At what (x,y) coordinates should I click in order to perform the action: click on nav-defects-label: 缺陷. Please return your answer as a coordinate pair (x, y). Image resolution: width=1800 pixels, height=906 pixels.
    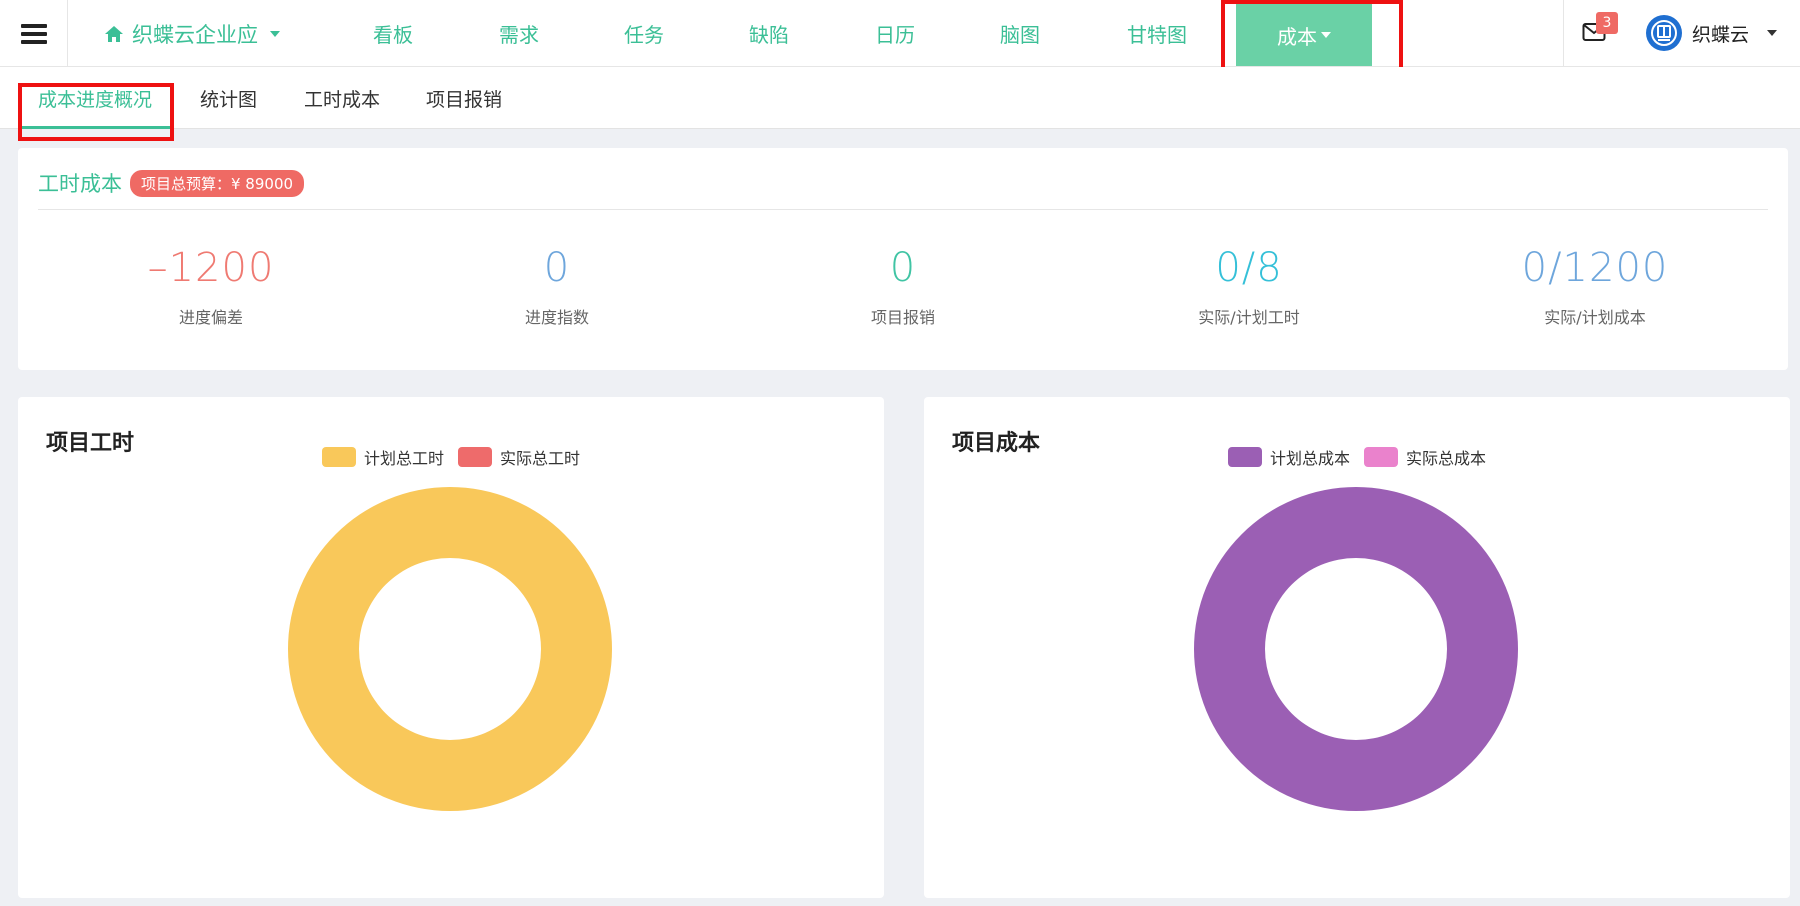
    Looking at the image, I should click on (769, 35).